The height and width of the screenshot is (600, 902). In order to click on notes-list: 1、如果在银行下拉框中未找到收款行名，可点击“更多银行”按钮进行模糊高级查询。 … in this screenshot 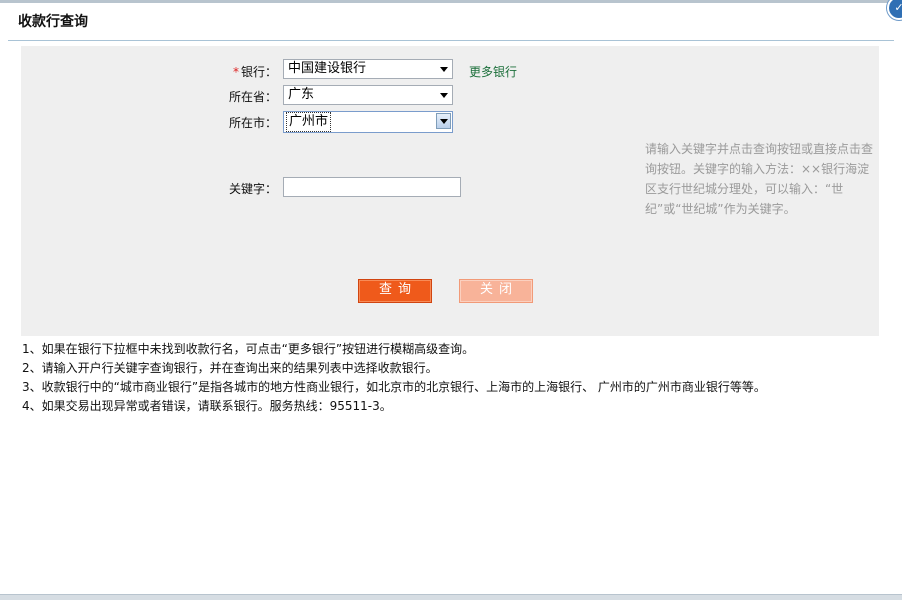, I will do `click(394, 378)`.